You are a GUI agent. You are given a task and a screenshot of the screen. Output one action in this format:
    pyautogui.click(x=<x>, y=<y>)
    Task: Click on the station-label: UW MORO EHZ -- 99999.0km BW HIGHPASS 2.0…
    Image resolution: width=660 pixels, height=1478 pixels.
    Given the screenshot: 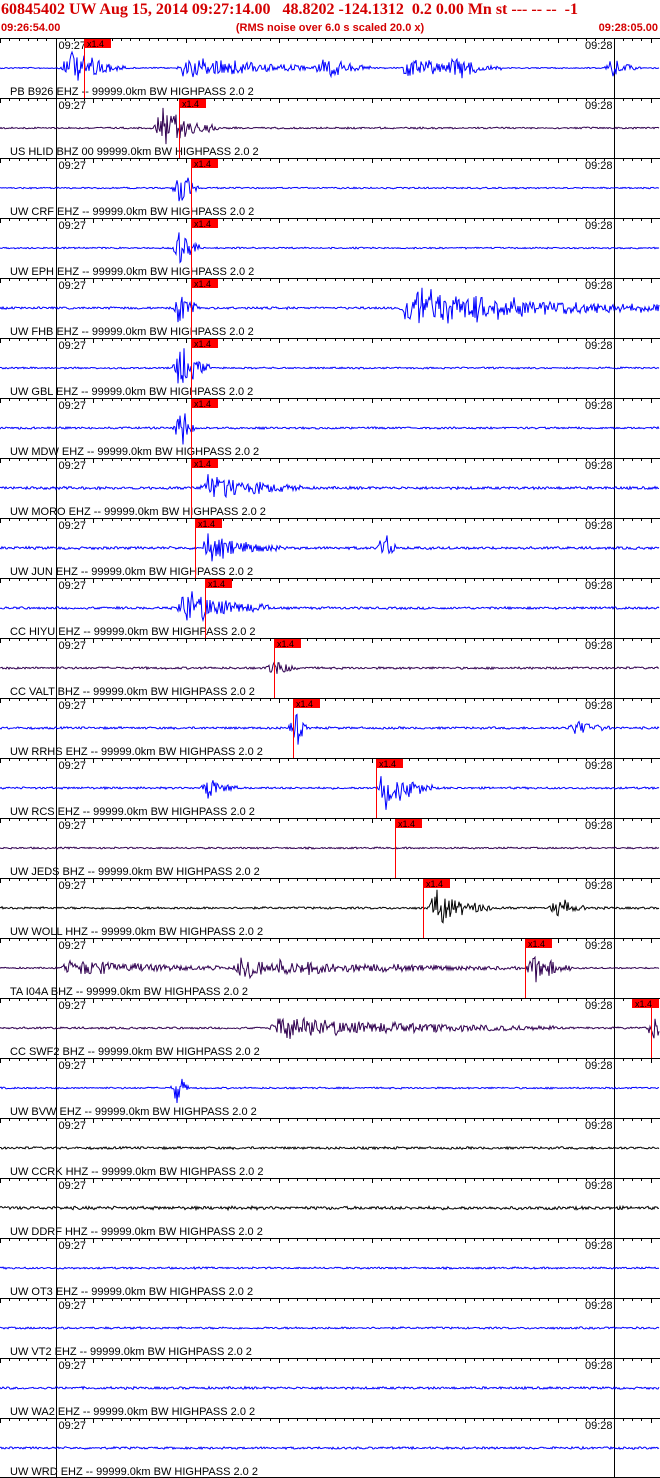 What is the action you would take?
    pyautogui.click(x=138, y=512)
    